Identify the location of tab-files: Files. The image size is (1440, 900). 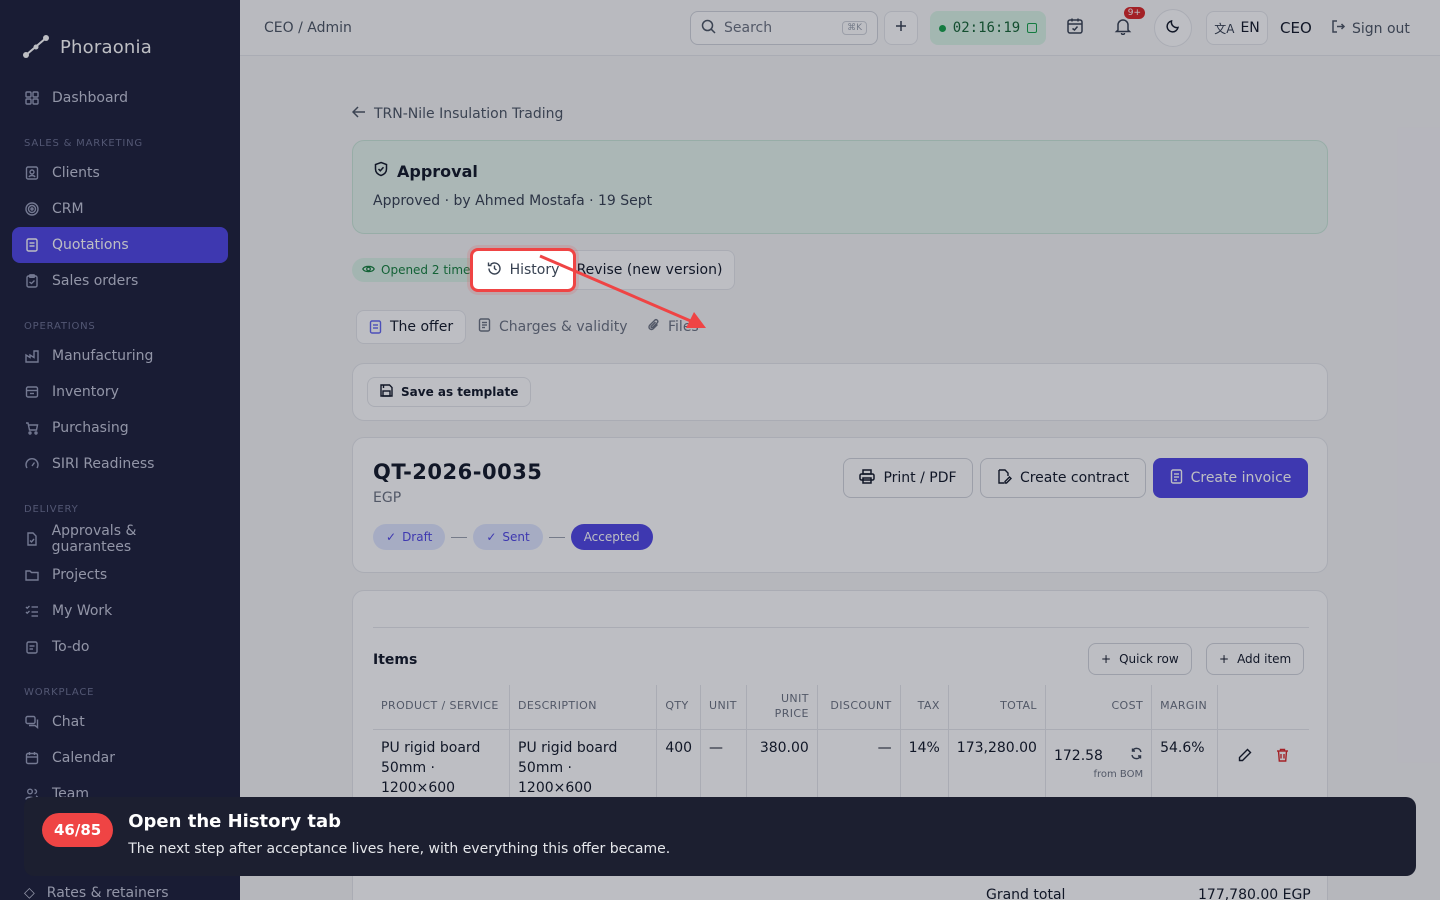
(673, 327).